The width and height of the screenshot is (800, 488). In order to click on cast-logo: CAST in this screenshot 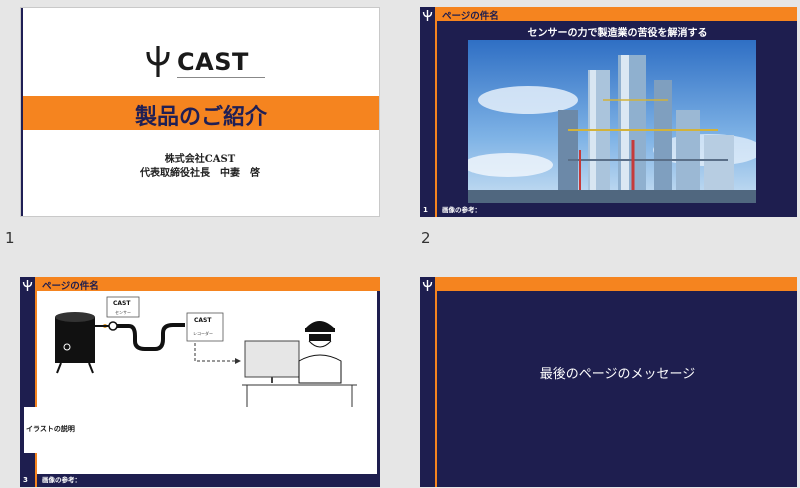, I will do `click(205, 63)`.